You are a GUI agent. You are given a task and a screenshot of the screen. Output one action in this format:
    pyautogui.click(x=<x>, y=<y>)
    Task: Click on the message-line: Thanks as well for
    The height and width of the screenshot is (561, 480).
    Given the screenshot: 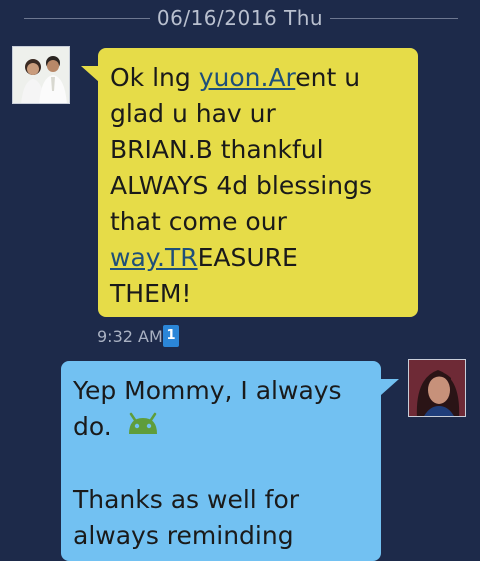 What is the action you would take?
    pyautogui.click(x=186, y=499)
    